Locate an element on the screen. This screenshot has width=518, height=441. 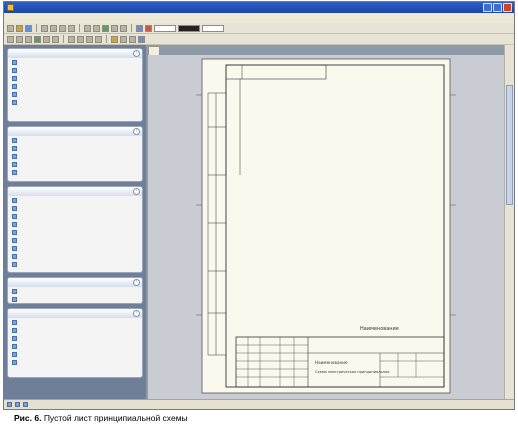
bus-icon is located at coordinates (28, 39).